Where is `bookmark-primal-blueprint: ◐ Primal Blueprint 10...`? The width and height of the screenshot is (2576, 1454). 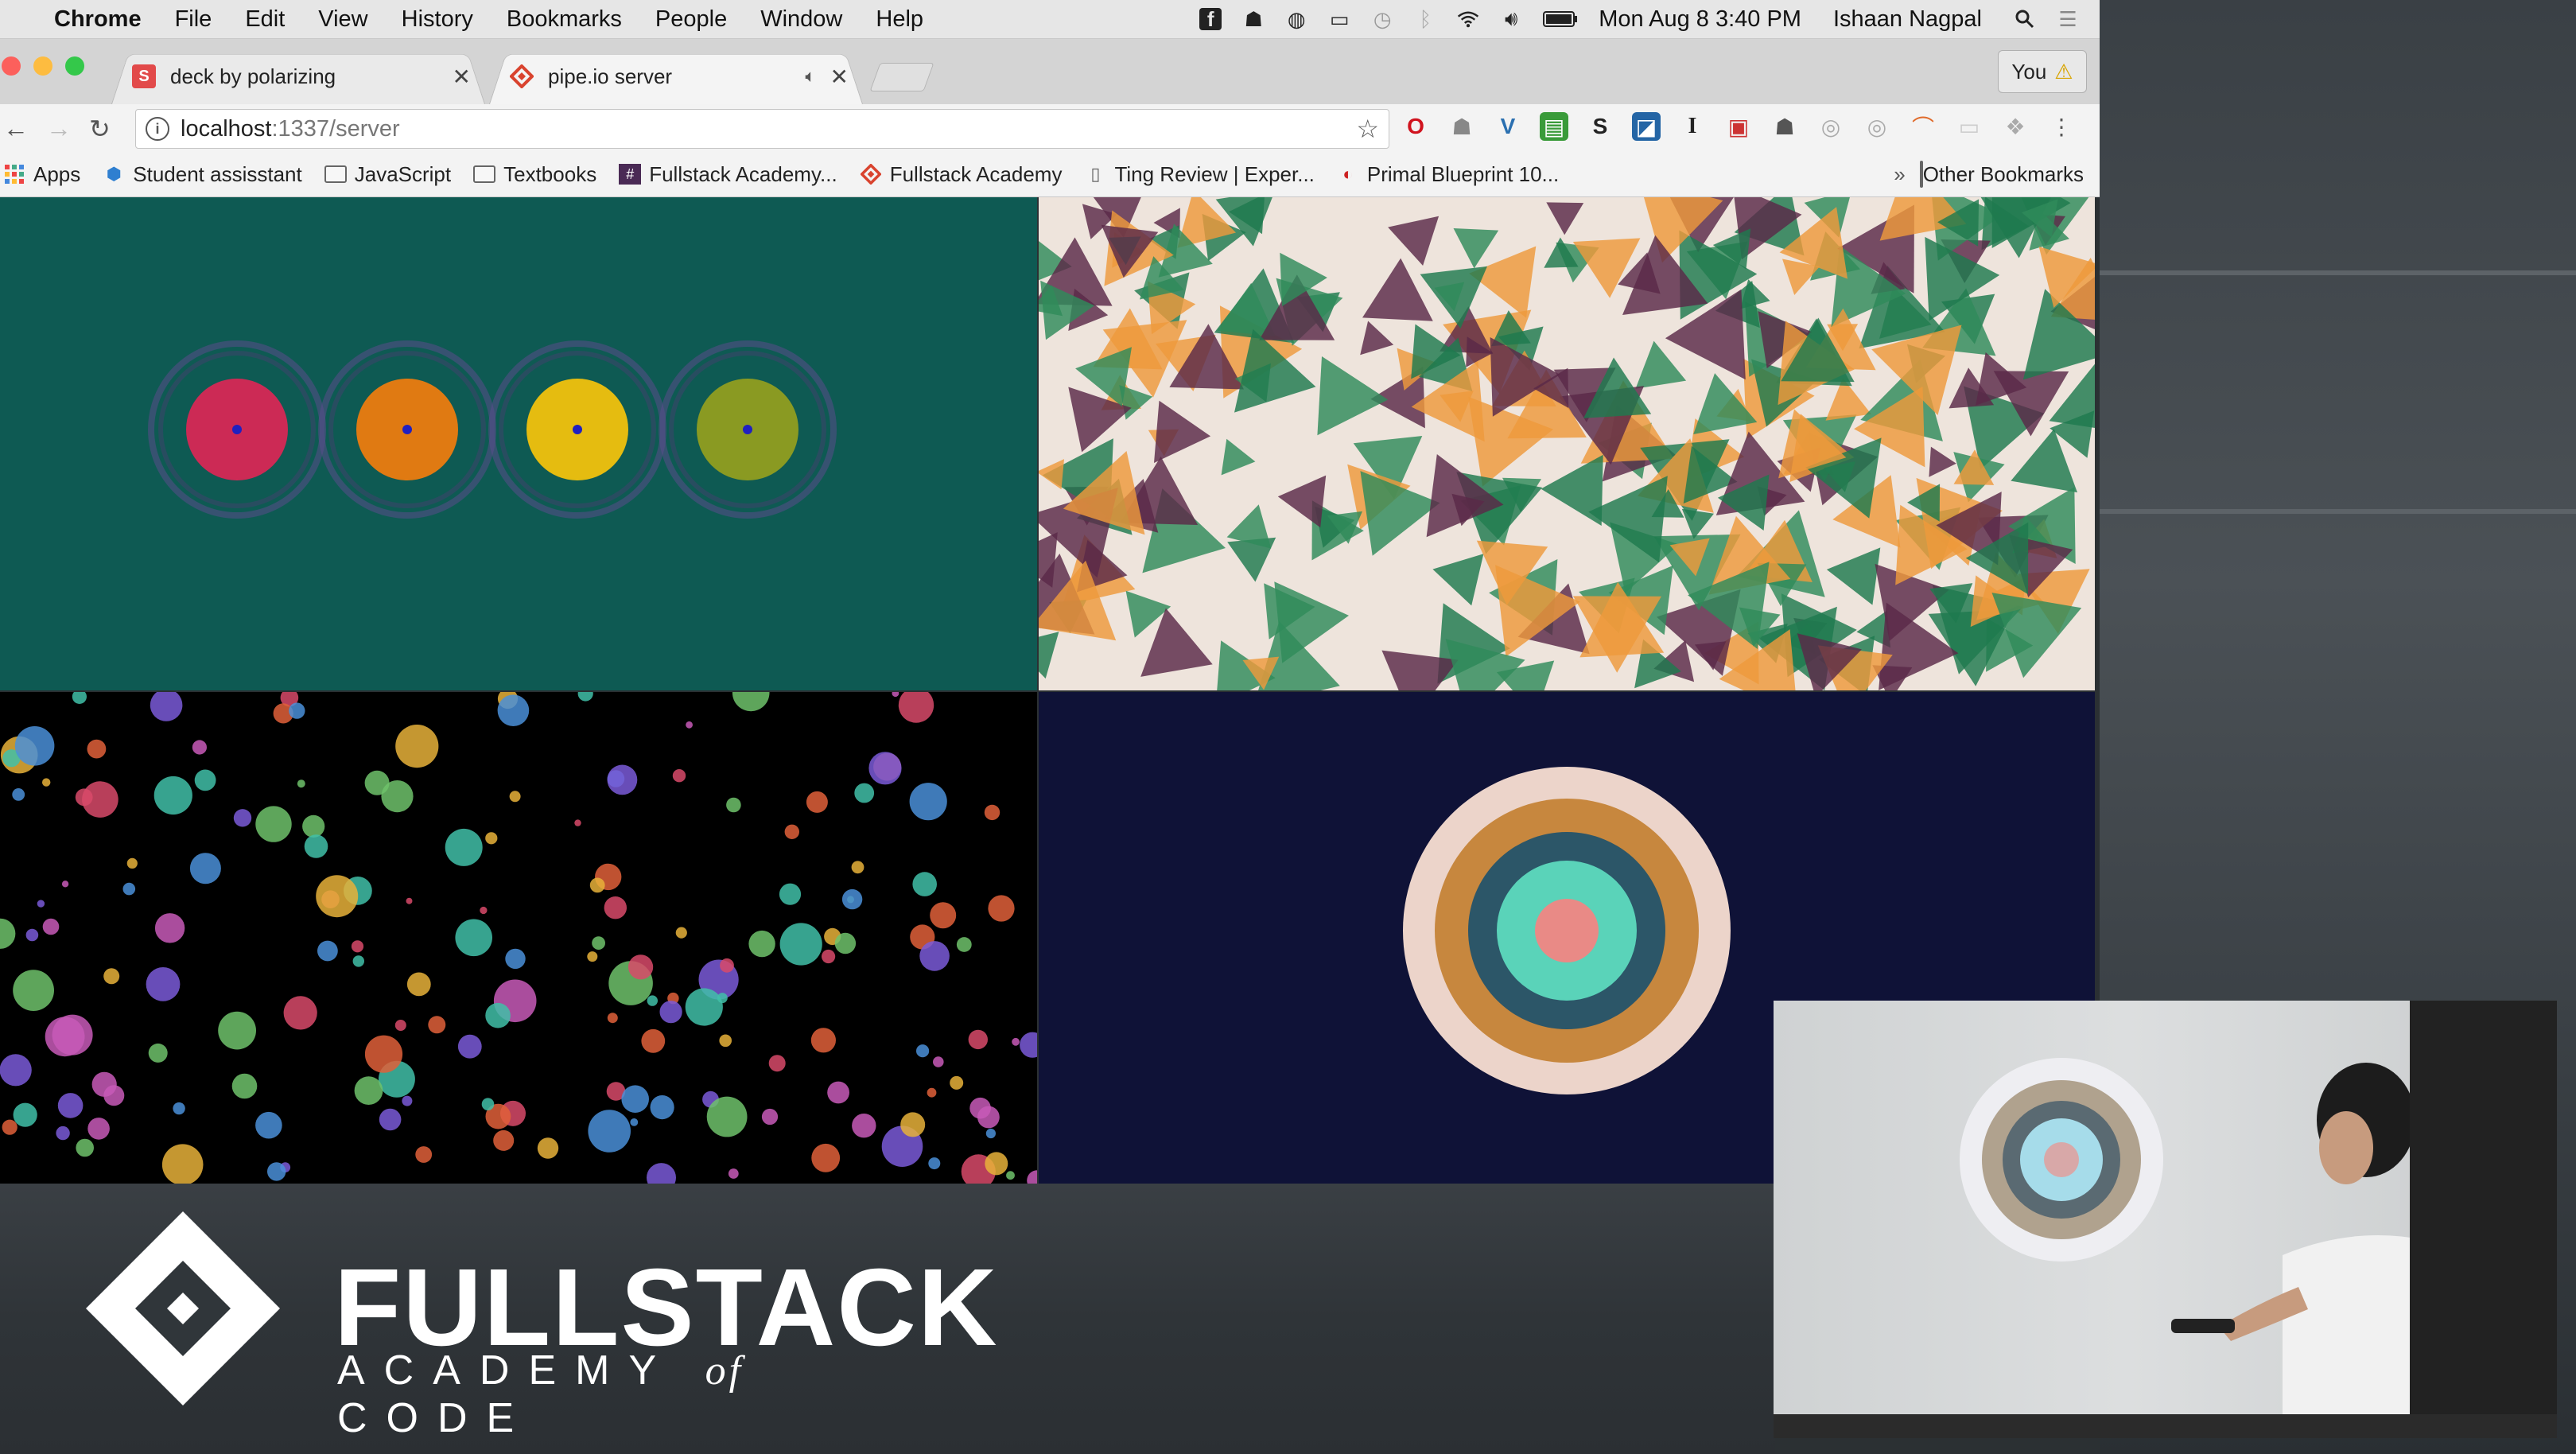 bookmark-primal-blueprint: ◐ Primal Blueprint 10... is located at coordinates (1448, 174).